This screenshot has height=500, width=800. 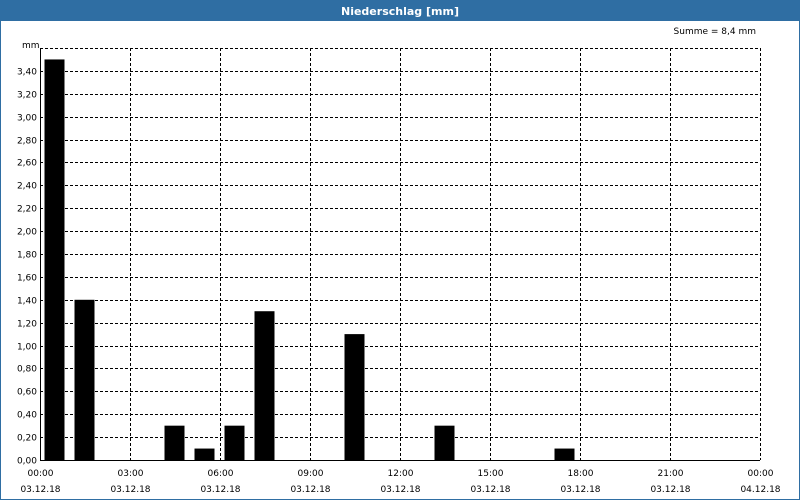 I want to click on x-tick-time: 21:00, so click(x=671, y=474).